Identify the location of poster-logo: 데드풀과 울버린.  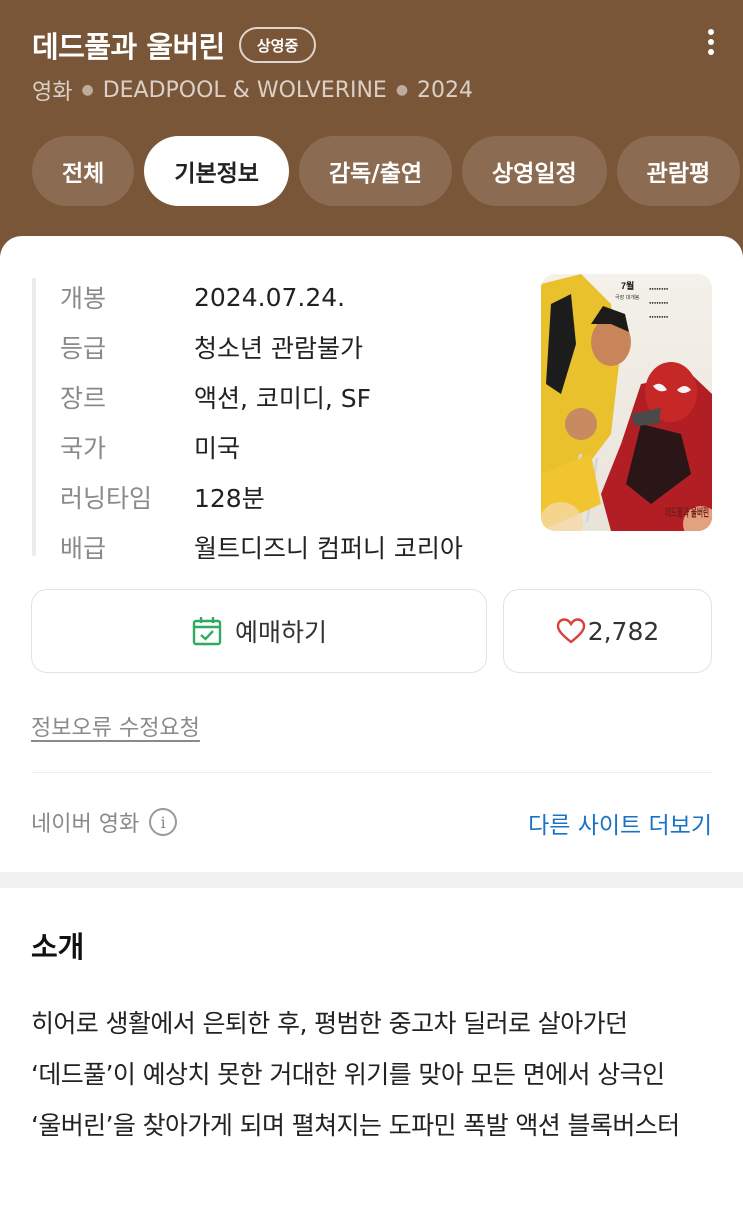
(687, 512).